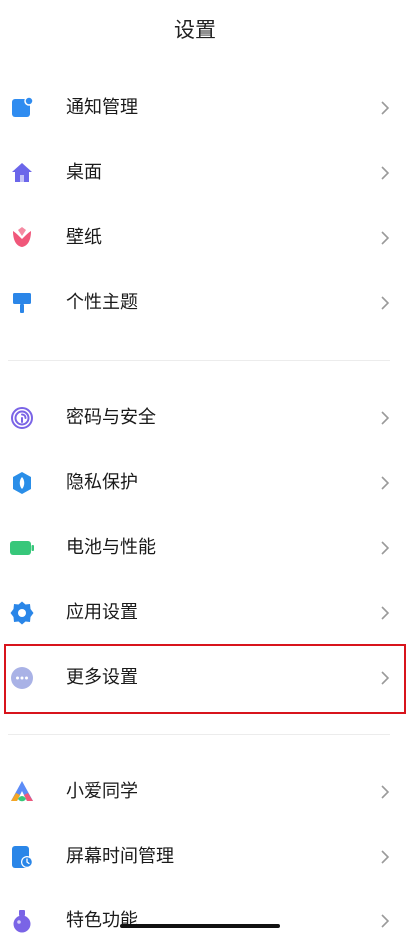  What do you see at coordinates (84, 172) in the screenshot?
I see `settings-item-label: 桌面` at bounding box center [84, 172].